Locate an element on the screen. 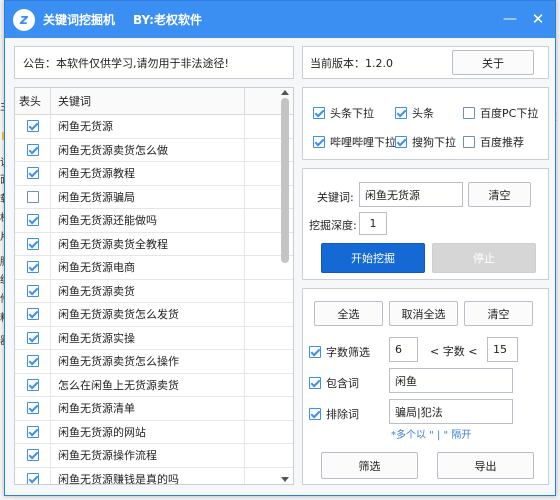  start-mining-button: 开始挖掘 is located at coordinates (373, 258).